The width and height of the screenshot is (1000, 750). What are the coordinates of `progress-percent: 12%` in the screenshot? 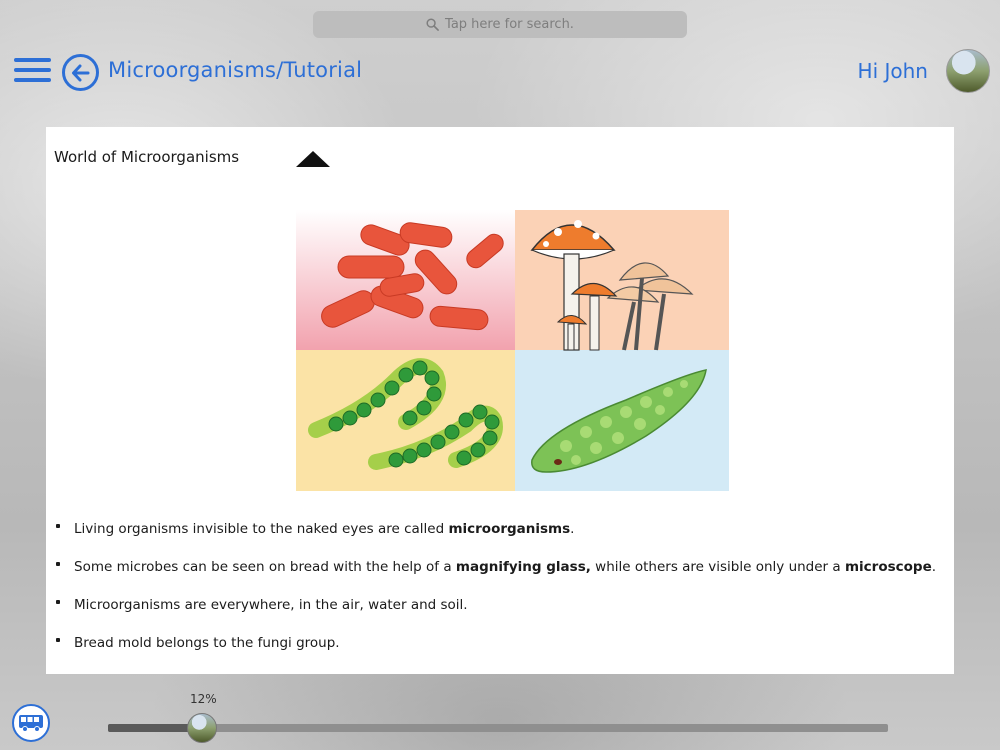 It's located at (203, 699).